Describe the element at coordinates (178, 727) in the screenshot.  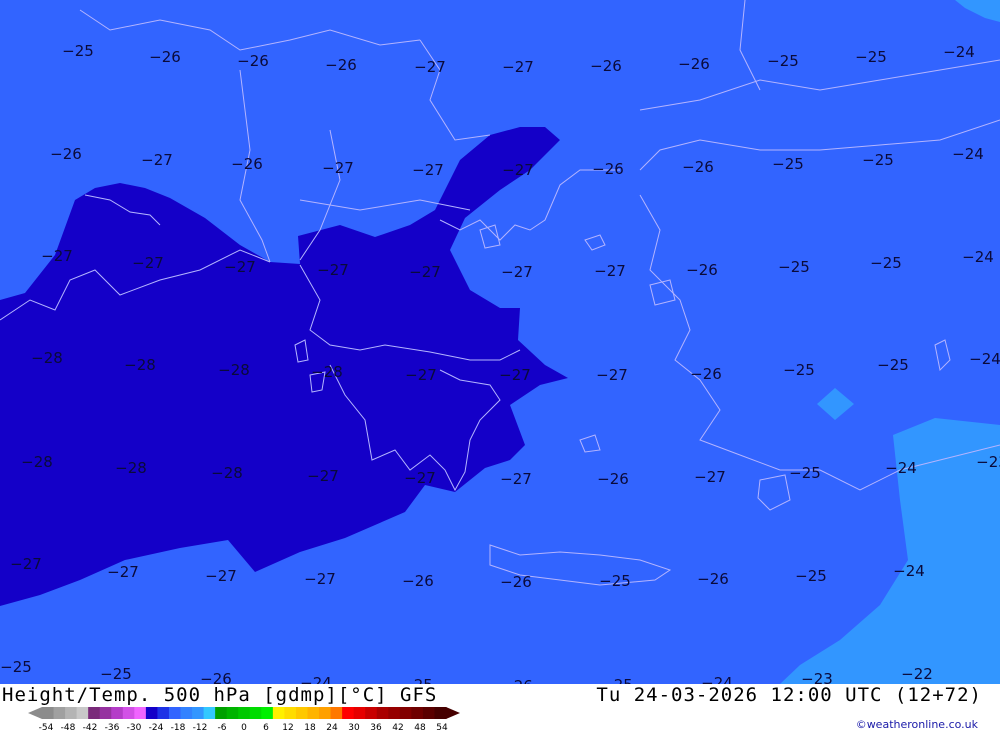
I see `scale-tick-label: -18` at that location.